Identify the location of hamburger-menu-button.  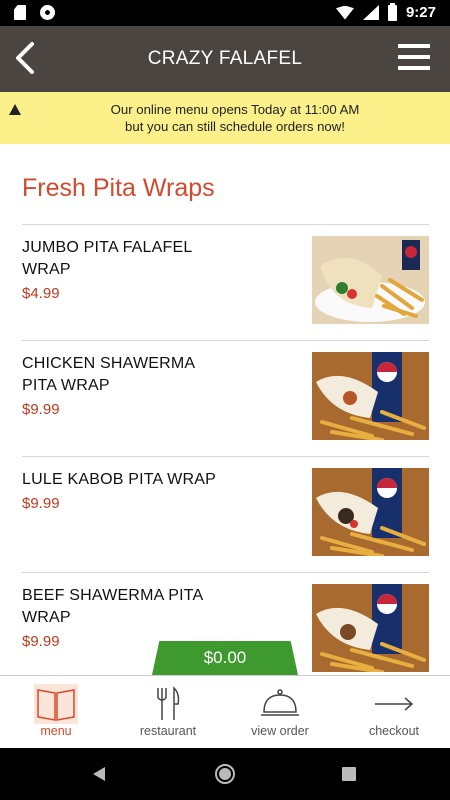
(414, 58).